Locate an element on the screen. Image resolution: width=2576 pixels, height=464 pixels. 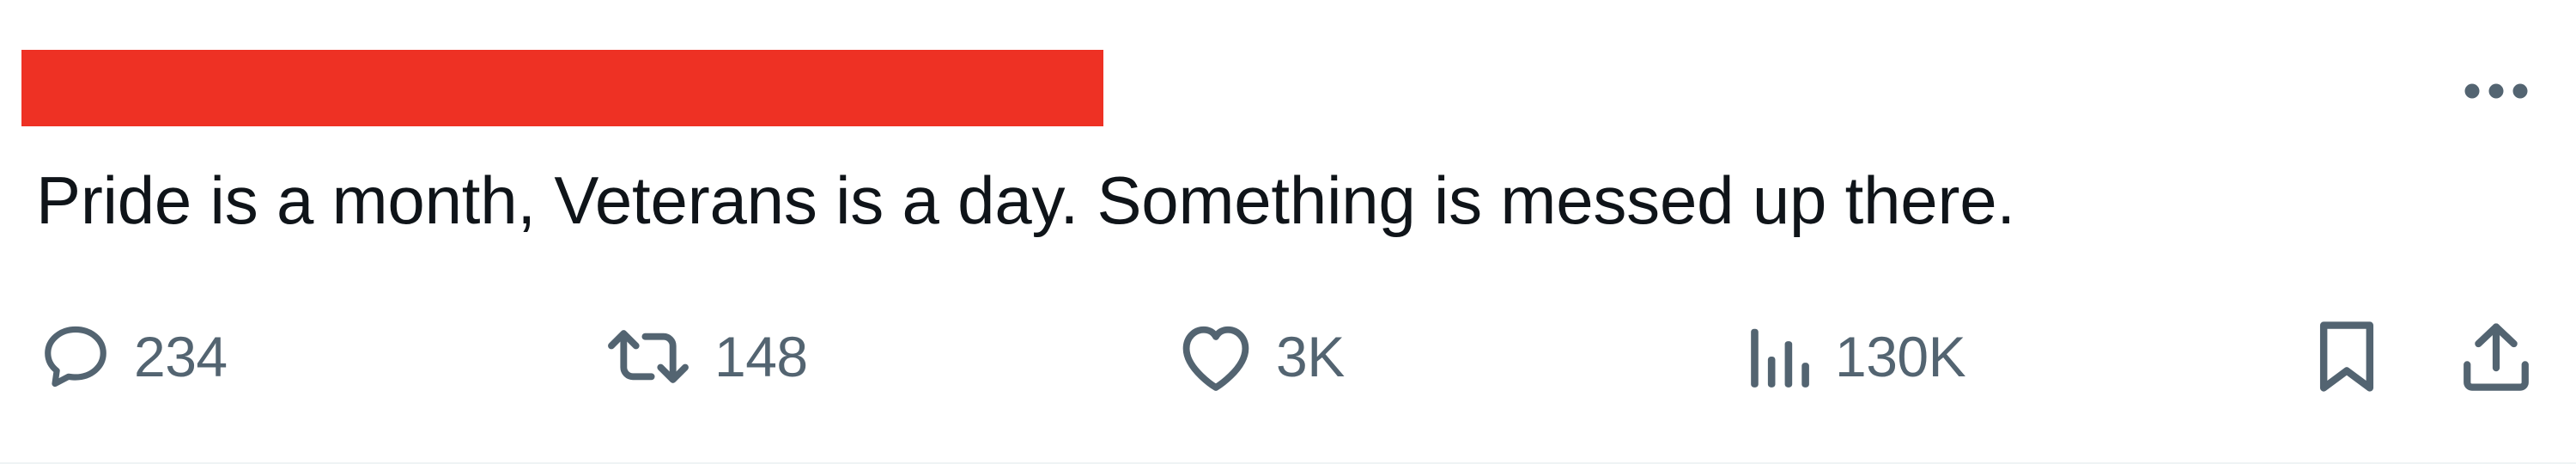
redacted-author-header is located at coordinates (562, 88).